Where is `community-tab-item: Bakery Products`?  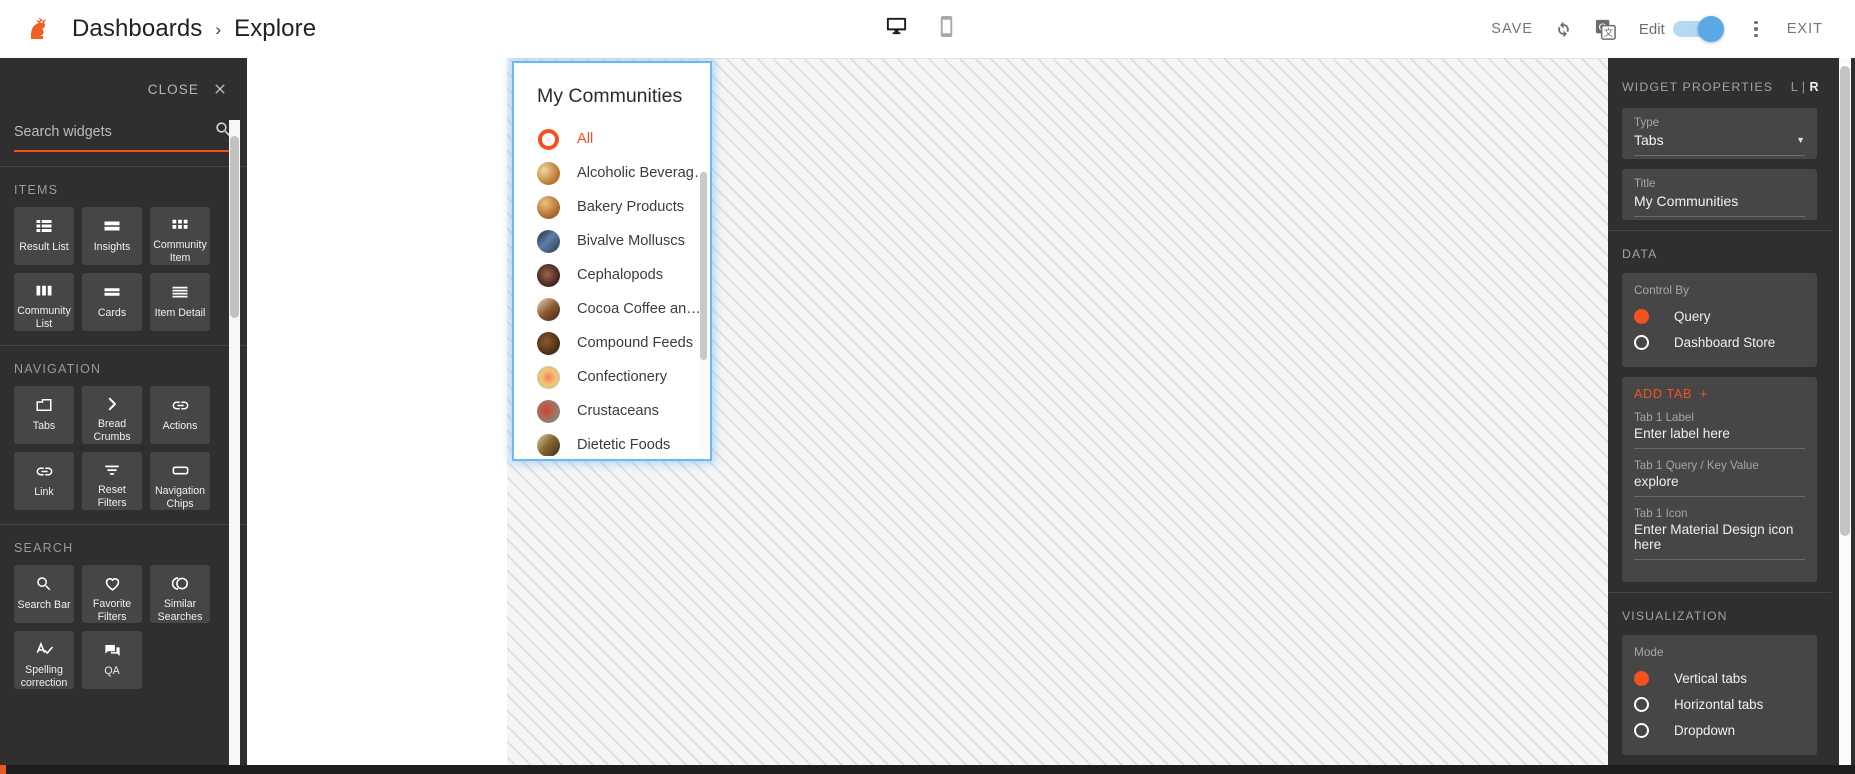 community-tab-item: Bakery Products is located at coordinates (612, 207).